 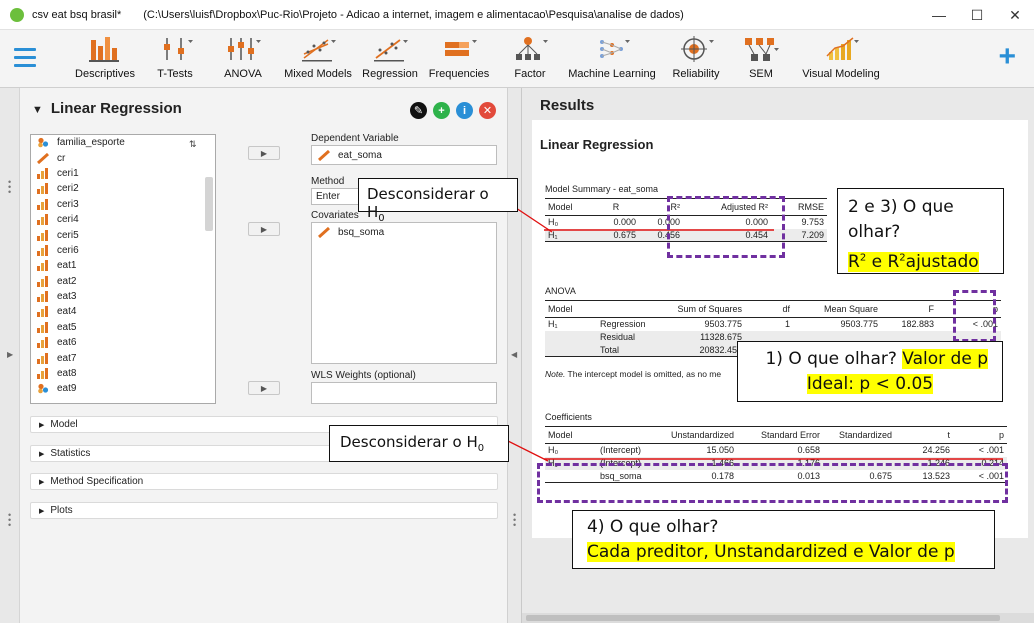 I want to click on duplicate-analysis-icon: +, so click(x=441, y=110).